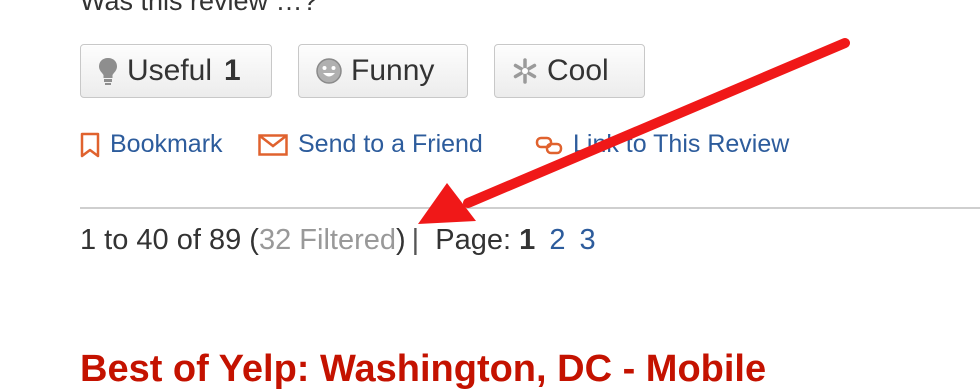 This screenshot has height=391, width=980. I want to click on bookmark-link: Bookmark, so click(151, 144).